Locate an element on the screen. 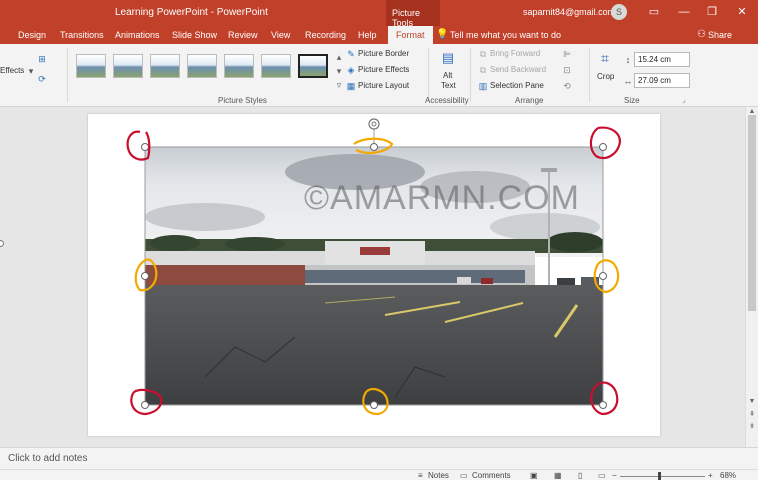 The image size is (758, 480). picture-style-thumb-selected is located at coordinates (313, 66).